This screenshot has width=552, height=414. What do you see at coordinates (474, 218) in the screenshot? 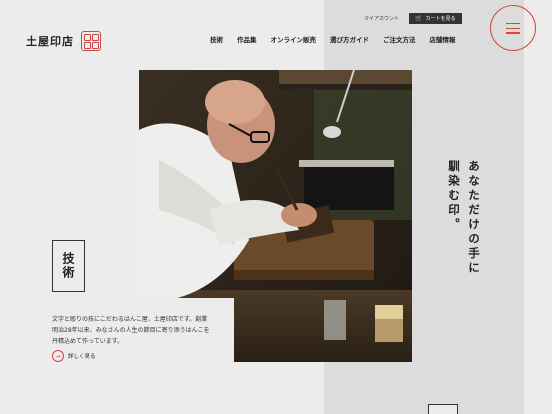
I see `tagline-line-1: あなただけの手に` at bounding box center [474, 218].